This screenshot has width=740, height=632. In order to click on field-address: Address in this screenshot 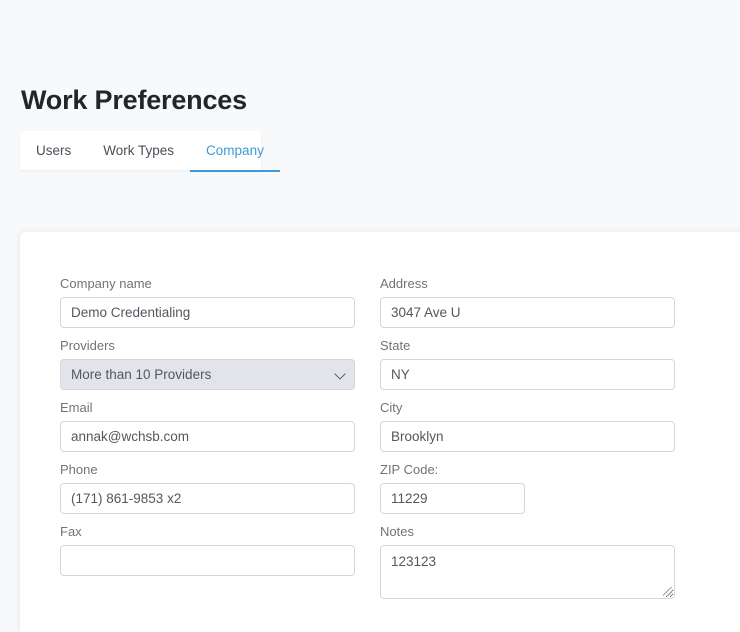, I will do `click(527, 301)`.